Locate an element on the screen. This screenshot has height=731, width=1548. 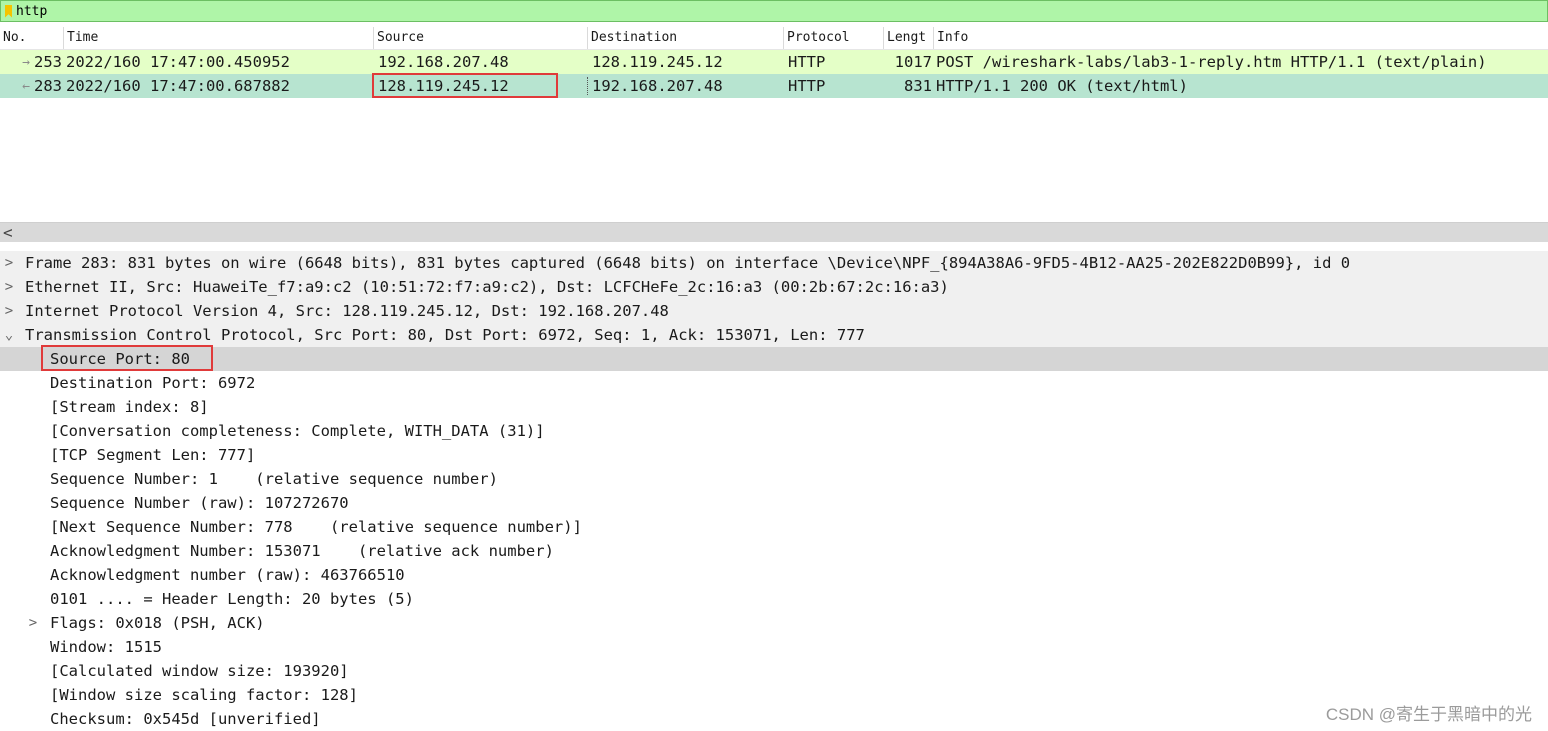
column-header-info: Info is located at coordinates (1241, 38).